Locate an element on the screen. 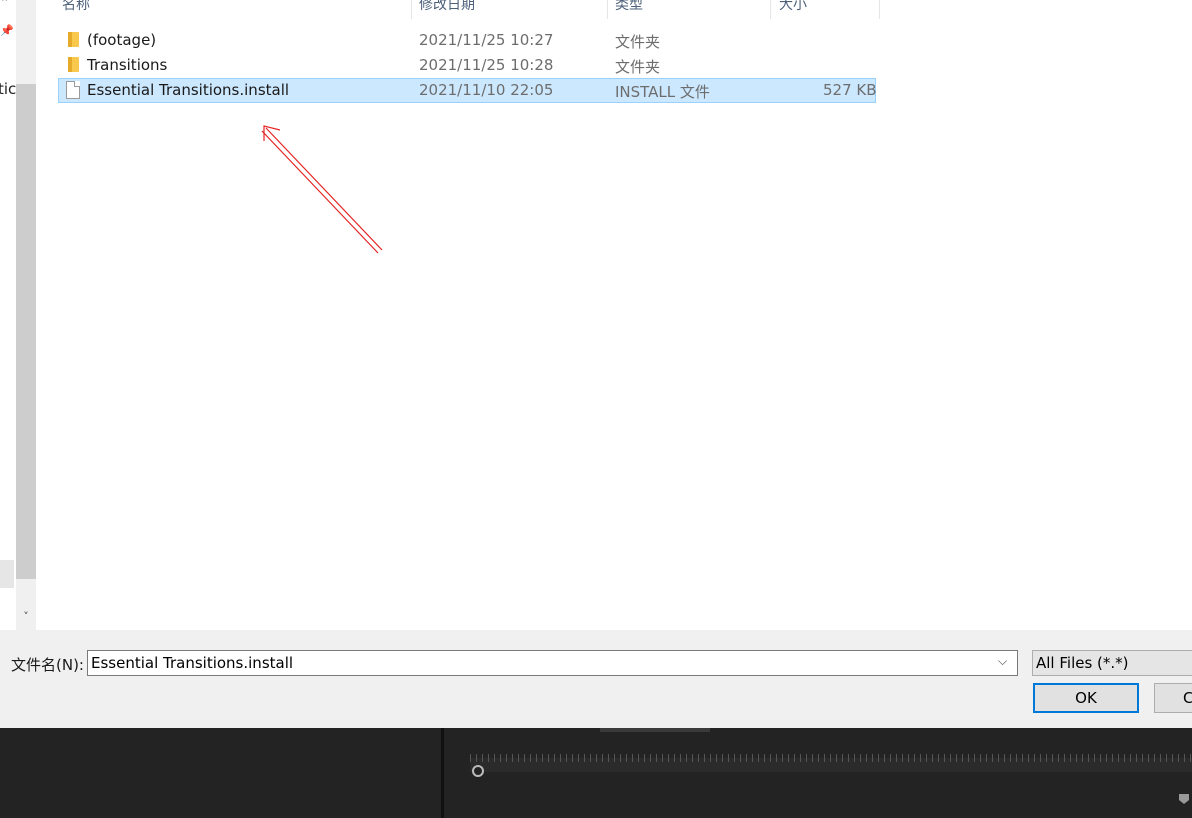 This screenshot has width=1192, height=818. dialog-footer: 文件名(N): ⌵ All Files (*.*) OK C is located at coordinates (596, 679).